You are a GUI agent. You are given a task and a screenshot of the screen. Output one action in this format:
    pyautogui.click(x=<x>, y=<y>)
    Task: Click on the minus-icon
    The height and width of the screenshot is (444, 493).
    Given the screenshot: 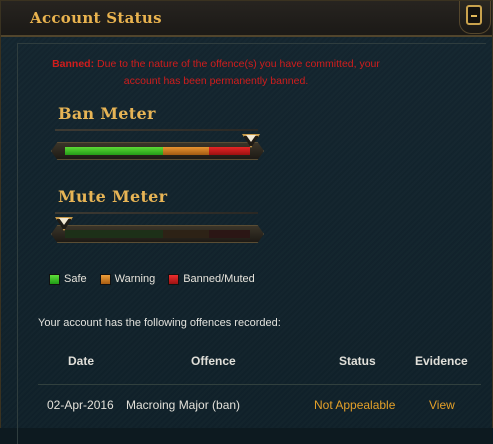 What is the action you would take?
    pyautogui.click(x=474, y=15)
    